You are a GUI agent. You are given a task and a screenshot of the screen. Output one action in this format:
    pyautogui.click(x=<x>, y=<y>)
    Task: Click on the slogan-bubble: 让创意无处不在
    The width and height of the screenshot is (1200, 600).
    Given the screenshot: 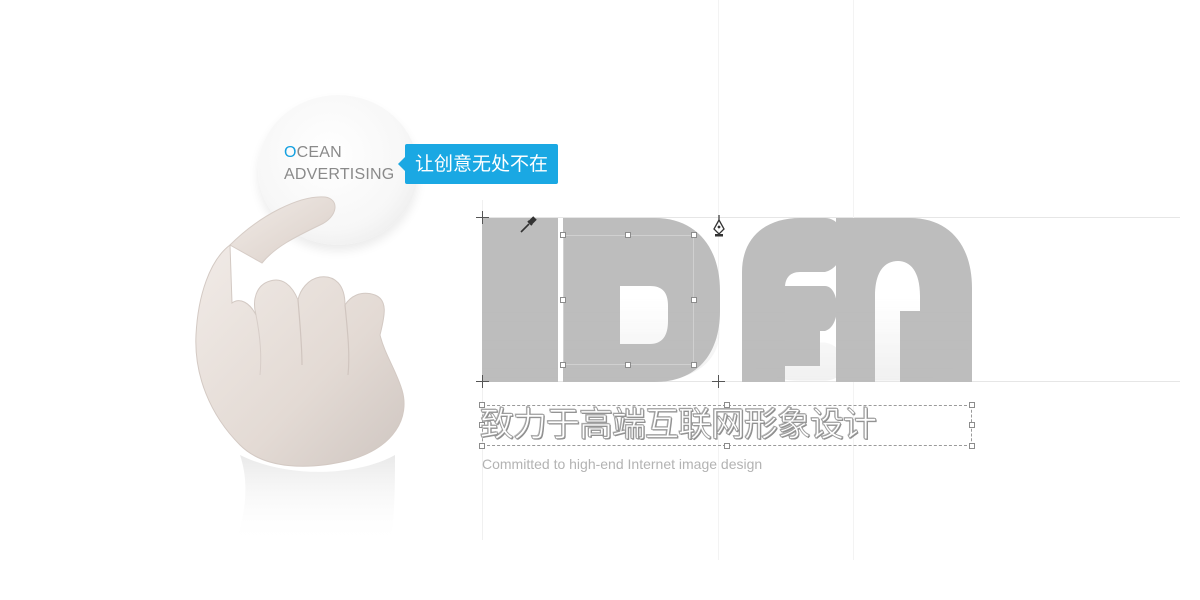 What is the action you would take?
    pyautogui.click(x=478, y=164)
    